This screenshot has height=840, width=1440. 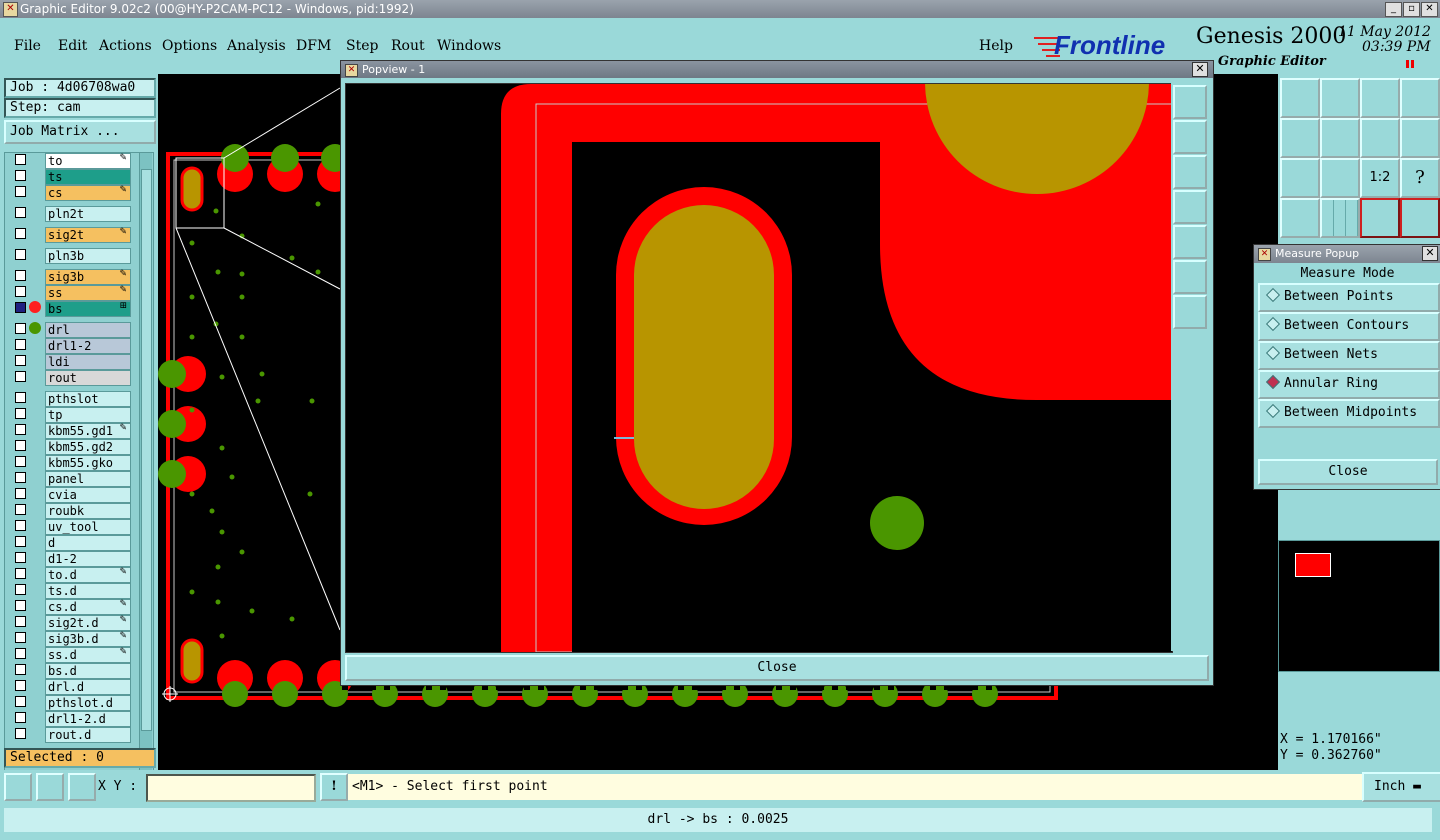 I want to click on rotate-icon, so click(x=1380, y=138).